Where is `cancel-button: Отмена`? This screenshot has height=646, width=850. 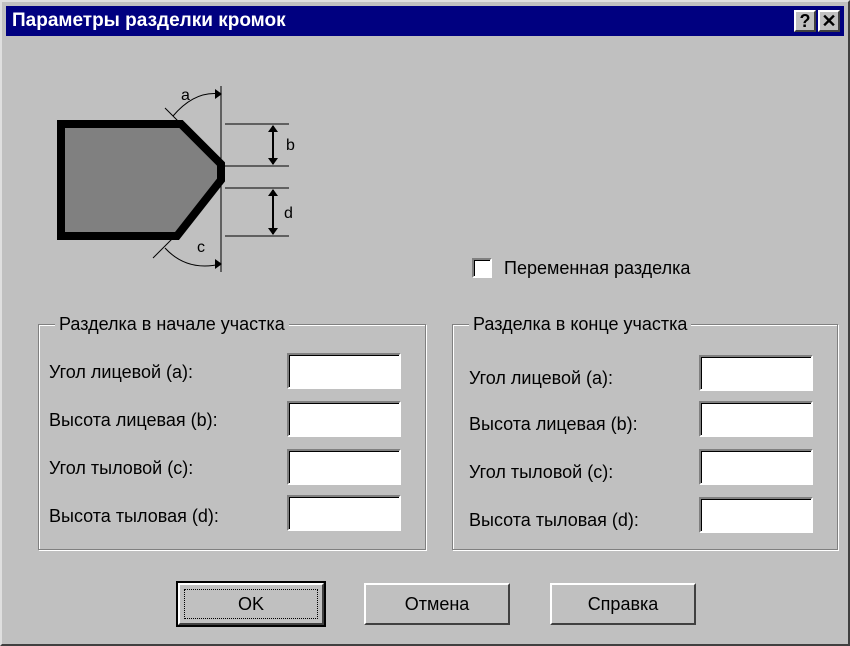 cancel-button: Отмена is located at coordinates (437, 604).